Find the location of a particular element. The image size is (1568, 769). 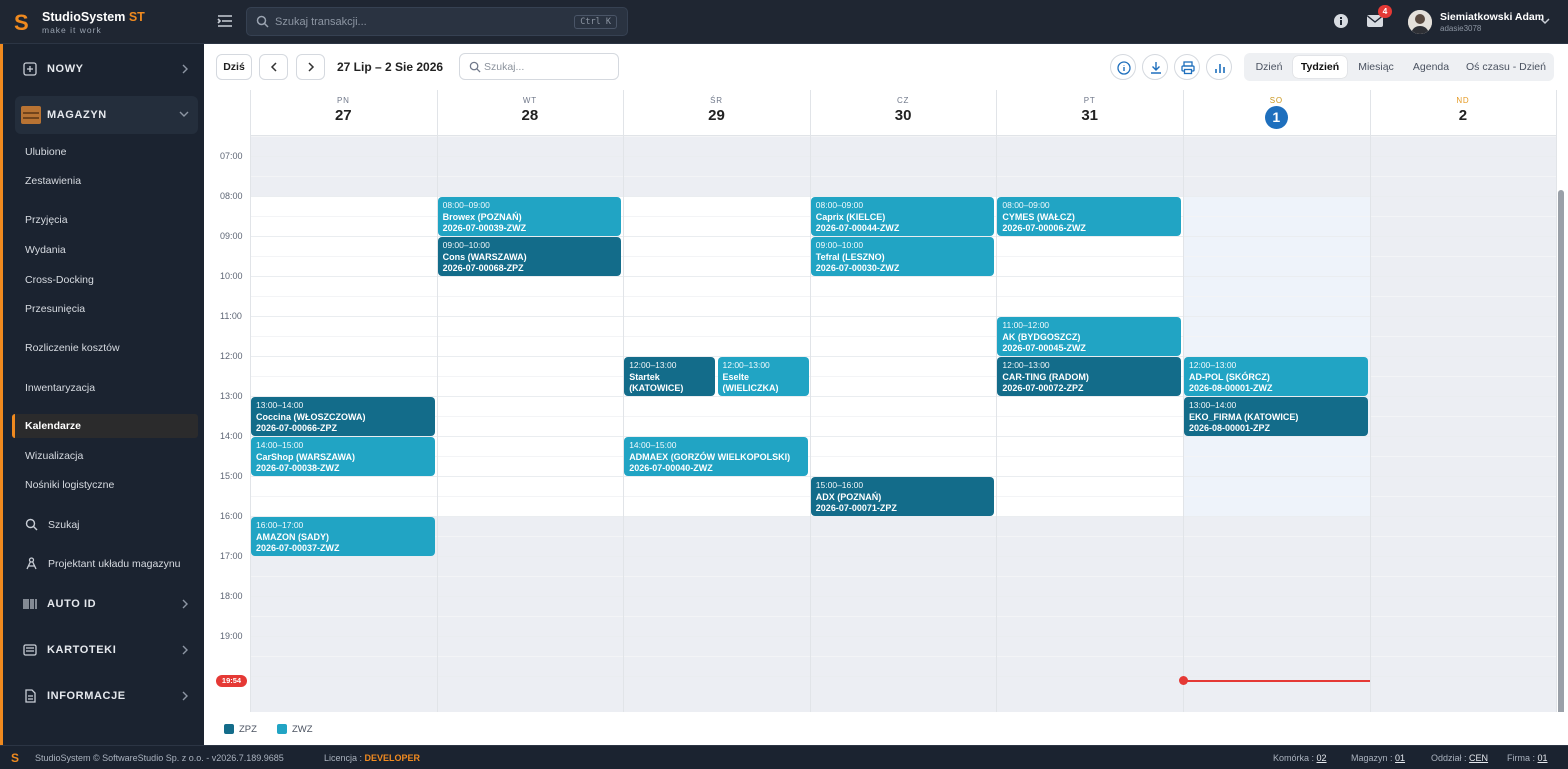

event-time: 11:00–12:00 is located at coordinates (1026, 325).